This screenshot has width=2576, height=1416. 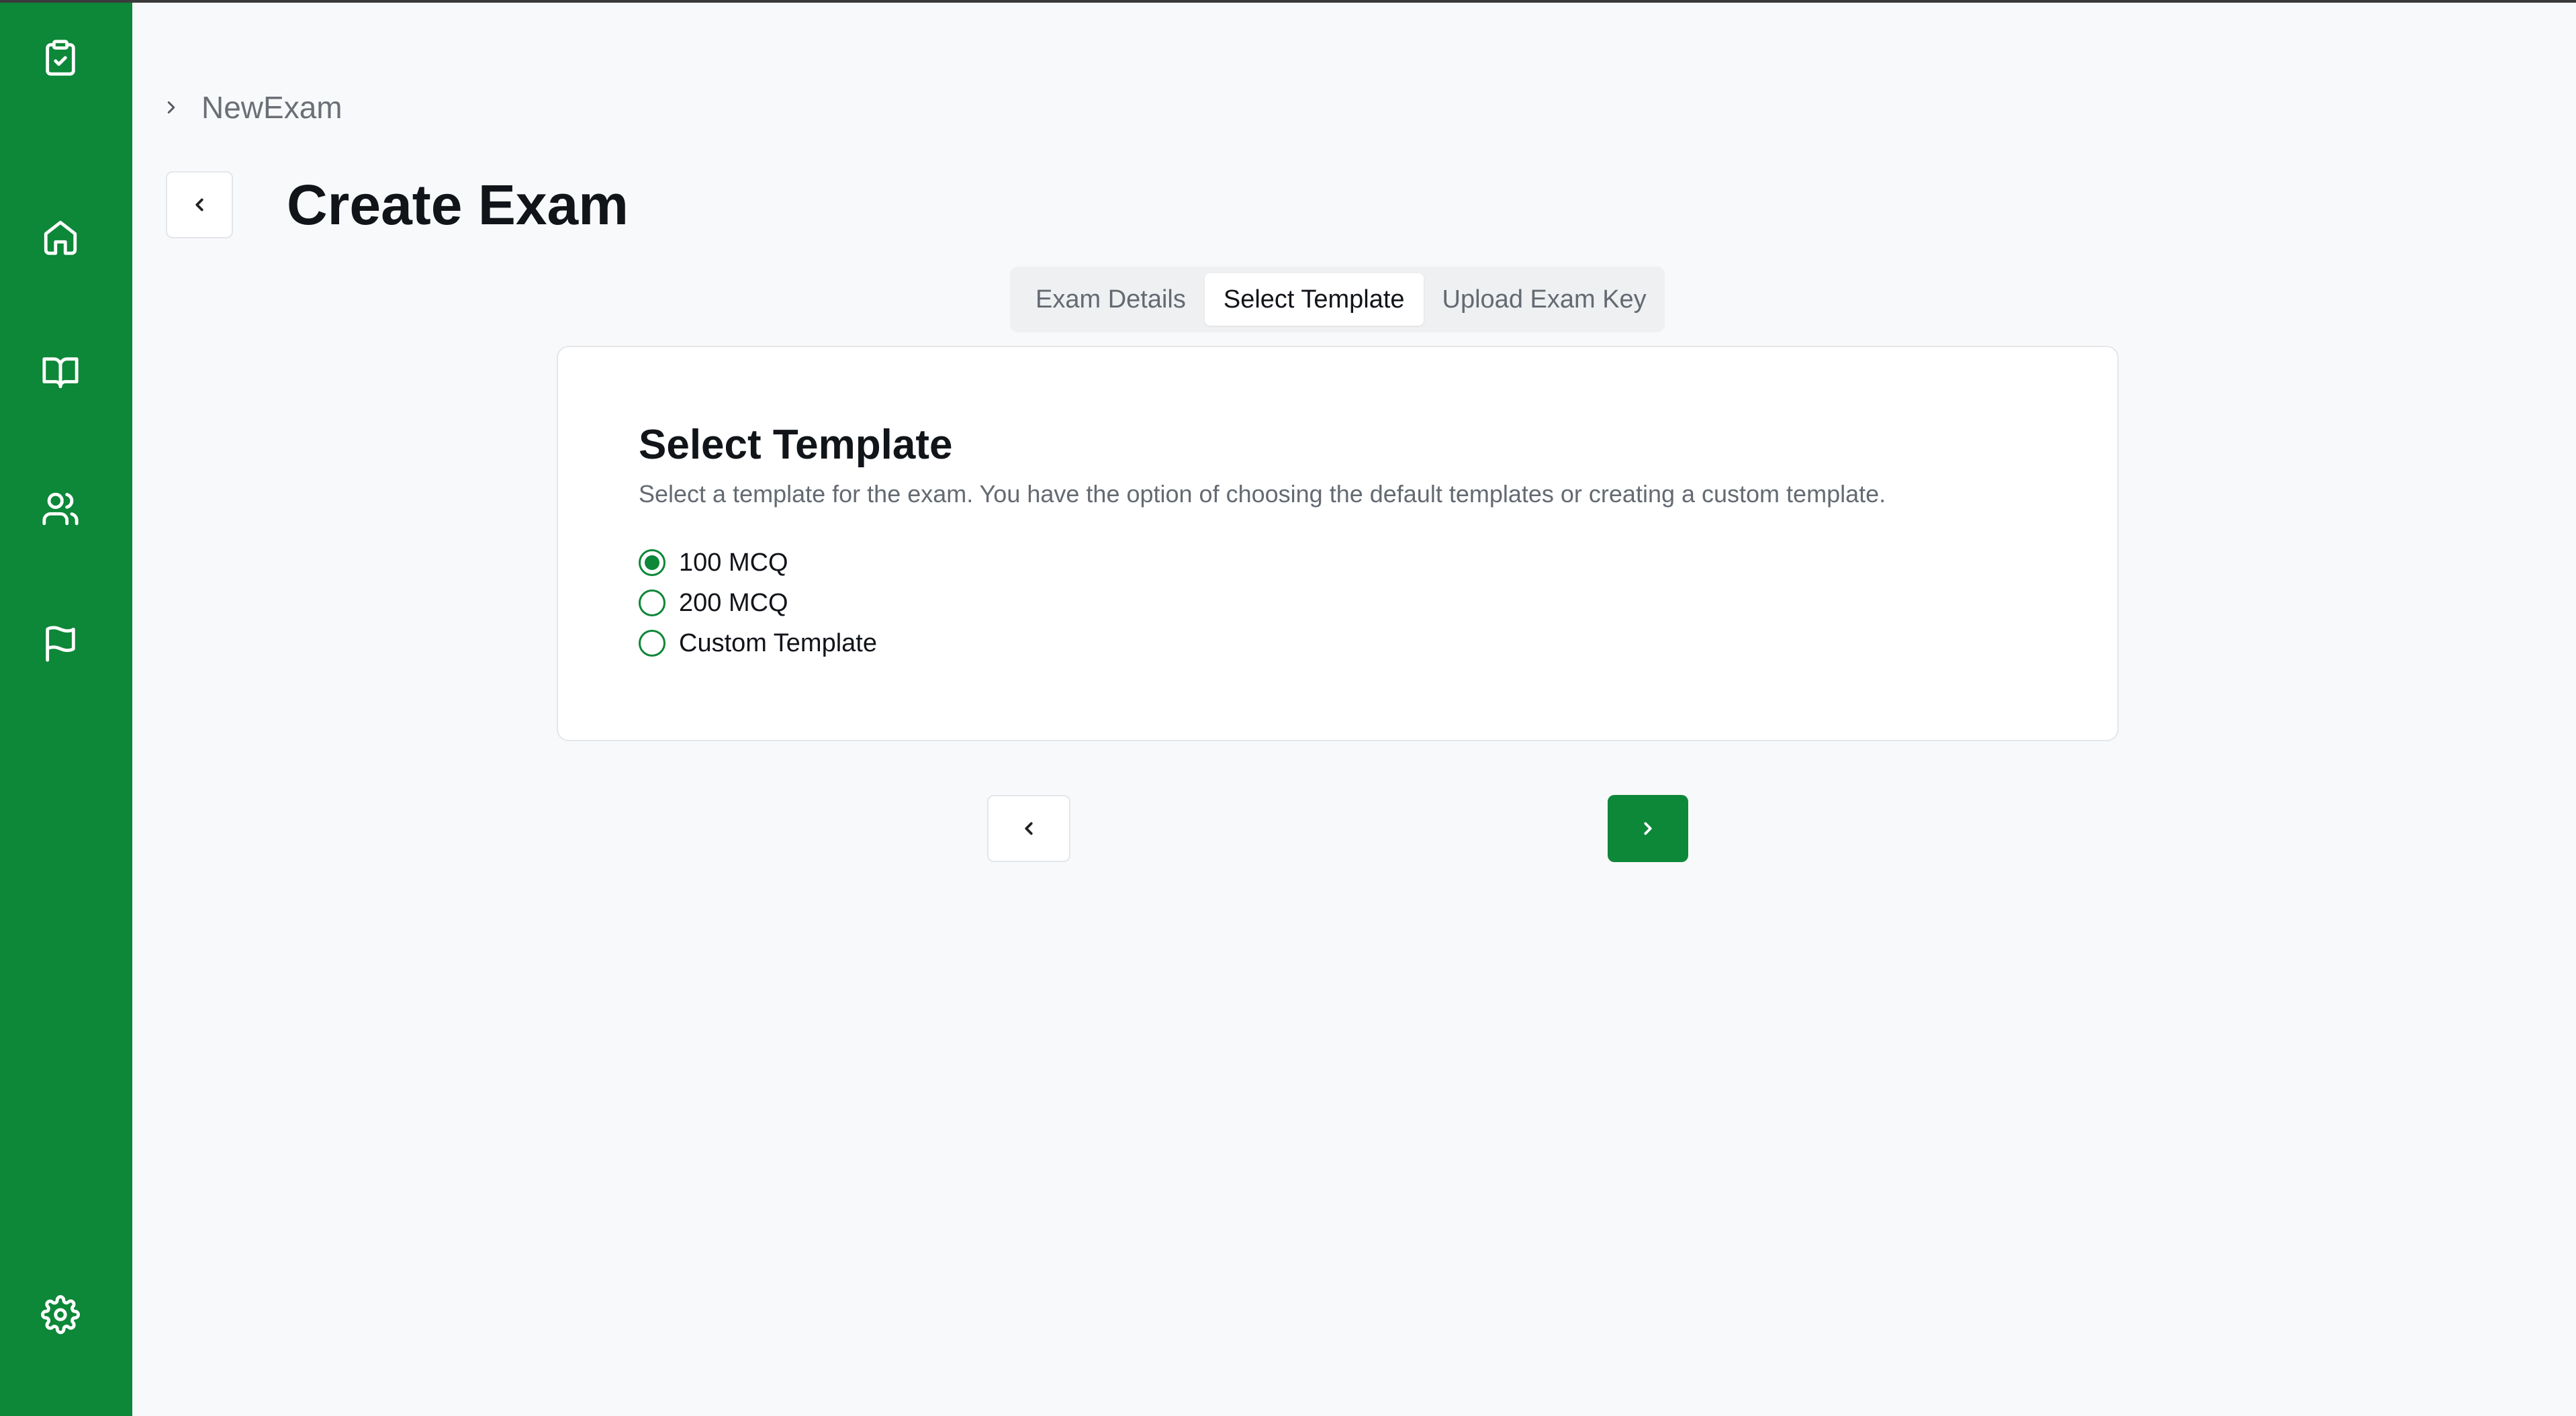 What do you see at coordinates (458, 204) in the screenshot?
I see `page-title: Create Exam` at bounding box center [458, 204].